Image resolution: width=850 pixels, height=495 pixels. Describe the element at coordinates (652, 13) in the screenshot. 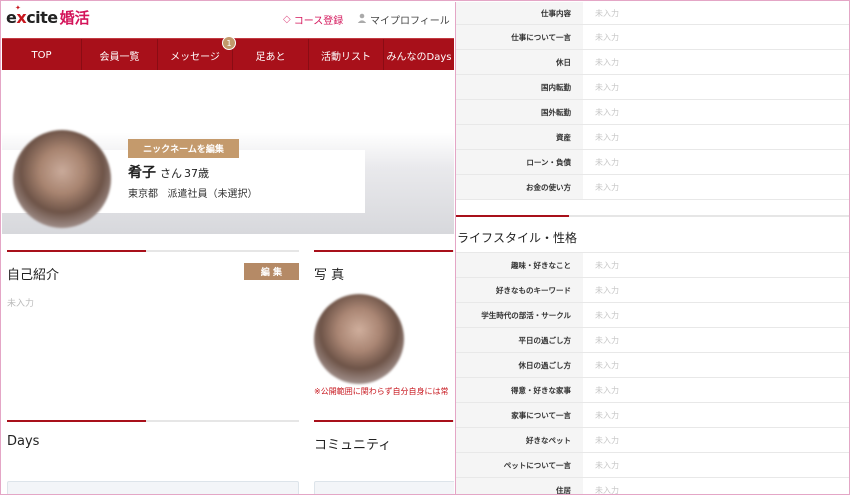

I see `detail-row-job-content: 仕事内容 未入力` at that location.